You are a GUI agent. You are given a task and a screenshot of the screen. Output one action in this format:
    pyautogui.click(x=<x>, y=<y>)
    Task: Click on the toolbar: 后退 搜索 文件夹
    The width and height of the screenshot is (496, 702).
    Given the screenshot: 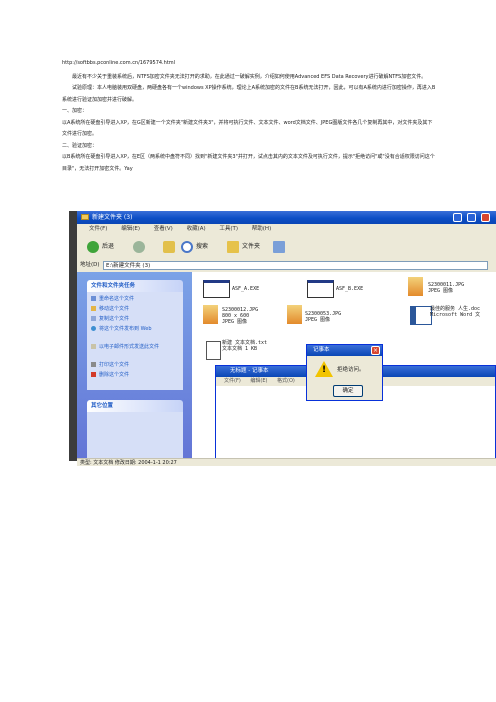 What is the action you would take?
    pyautogui.click(x=286, y=247)
    